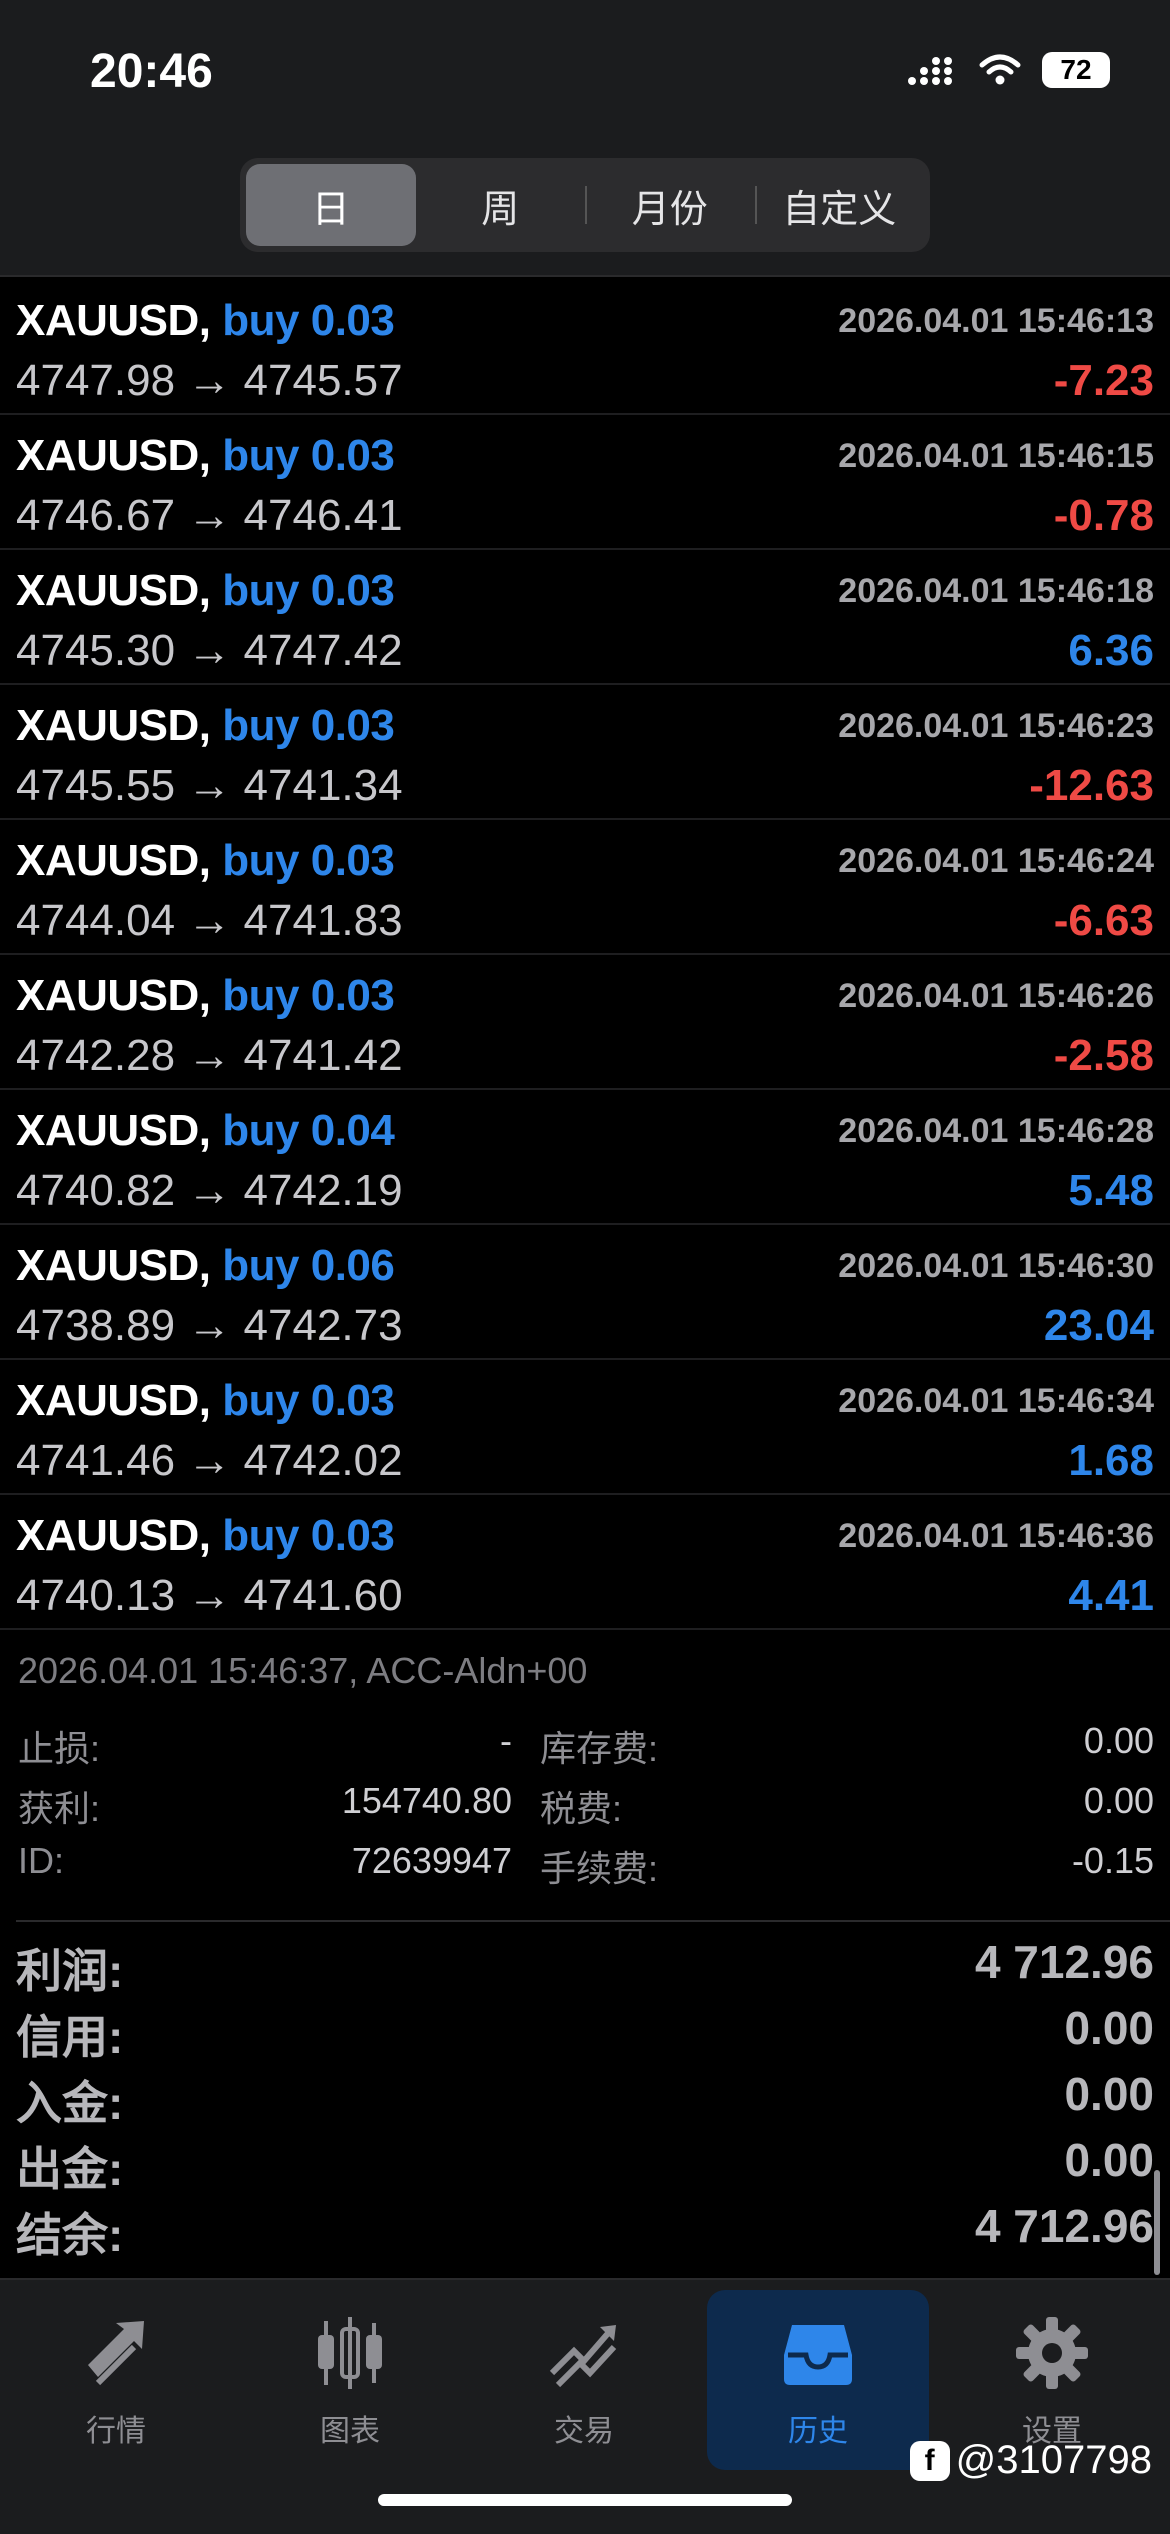 Image resolution: width=1170 pixels, height=2534 pixels. Describe the element at coordinates (323, 1190) in the screenshot. I see `deal-close-price: 4742.19` at that location.